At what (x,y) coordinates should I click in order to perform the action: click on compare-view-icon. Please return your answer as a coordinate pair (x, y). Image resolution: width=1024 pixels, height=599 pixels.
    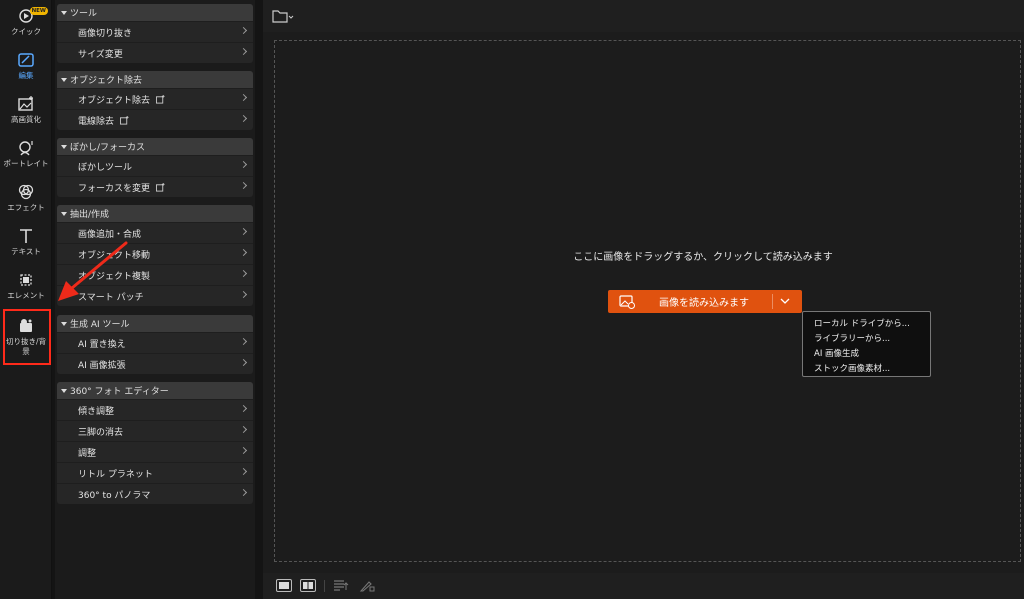
    Looking at the image, I should click on (308, 585).